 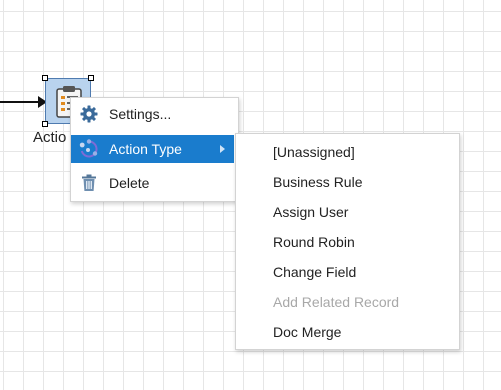 What do you see at coordinates (307, 332) in the screenshot?
I see `submenu-item-doc-merge: Doc Merge` at bounding box center [307, 332].